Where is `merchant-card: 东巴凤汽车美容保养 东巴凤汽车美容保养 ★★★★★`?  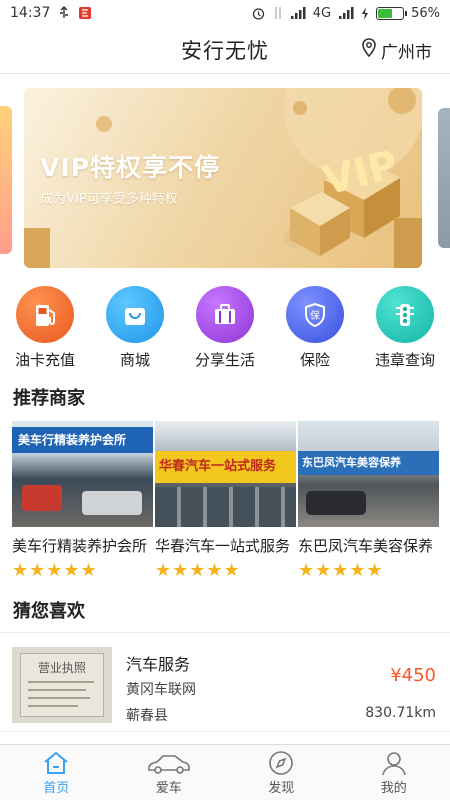 merchant-card: 东巴凤汽车美容保养 东巴凤汽车美容保养 ★★★★★ is located at coordinates (368, 501).